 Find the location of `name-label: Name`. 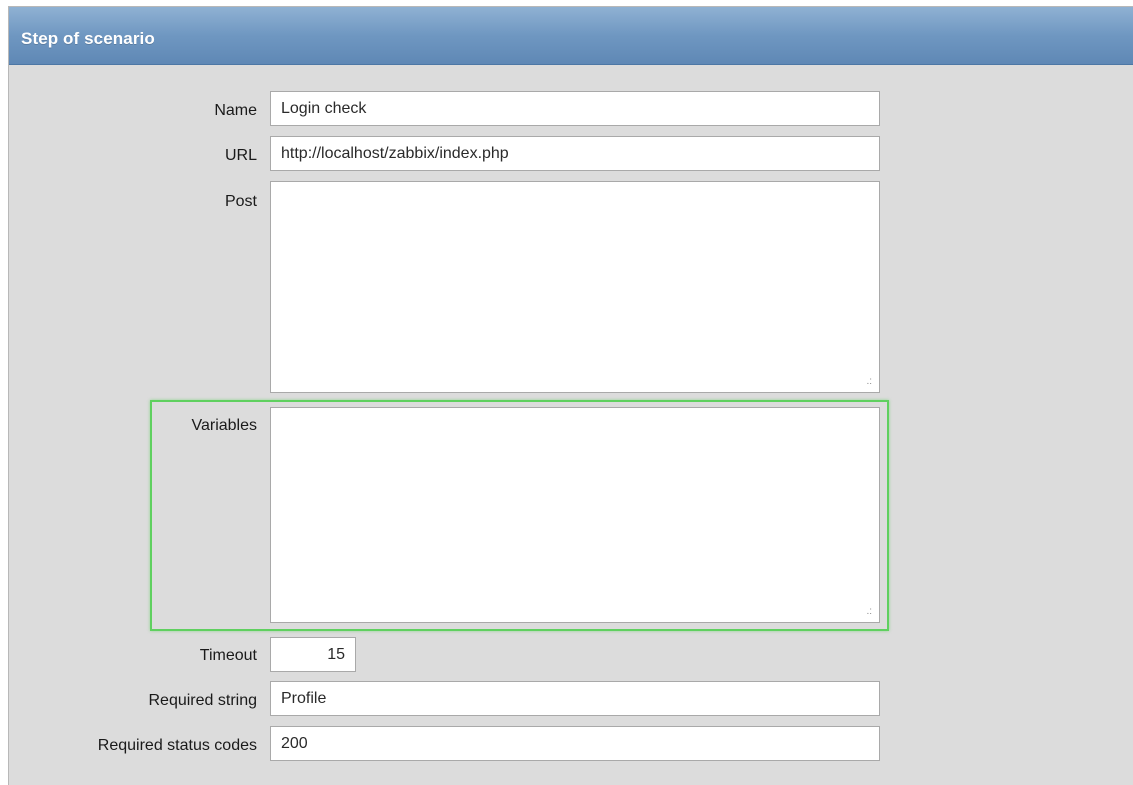

name-label: Name is located at coordinates (235, 110).